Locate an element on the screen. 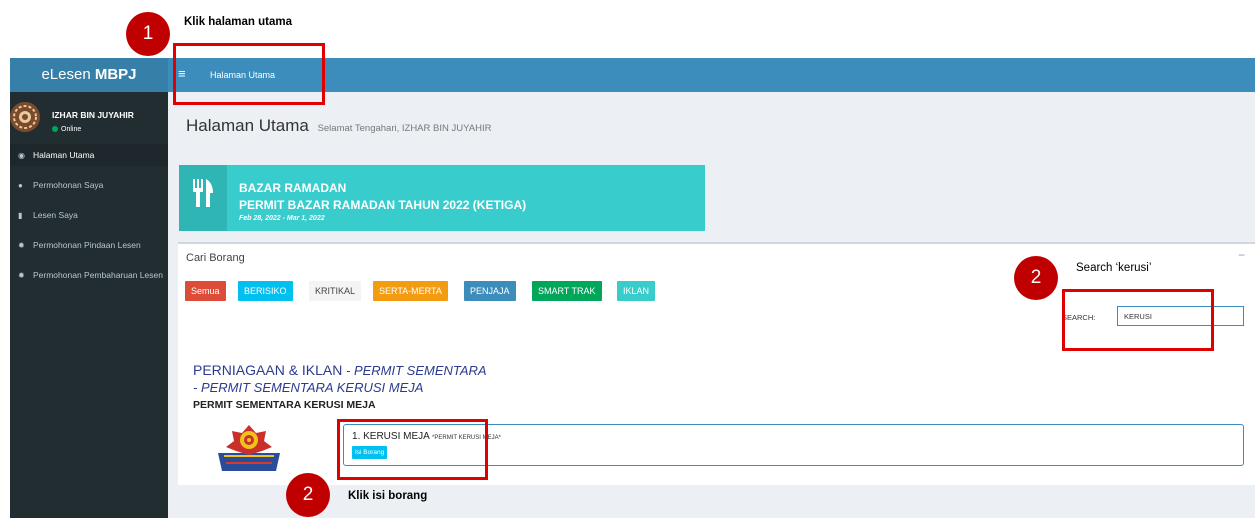  sidebar-item-lesen-saya: ▮ Lesen Saya is located at coordinates (89, 215).